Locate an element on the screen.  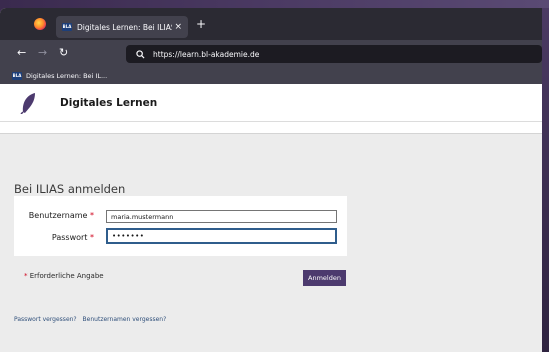
forgot-password-link: Passwort vergessen? is located at coordinates (45, 319).